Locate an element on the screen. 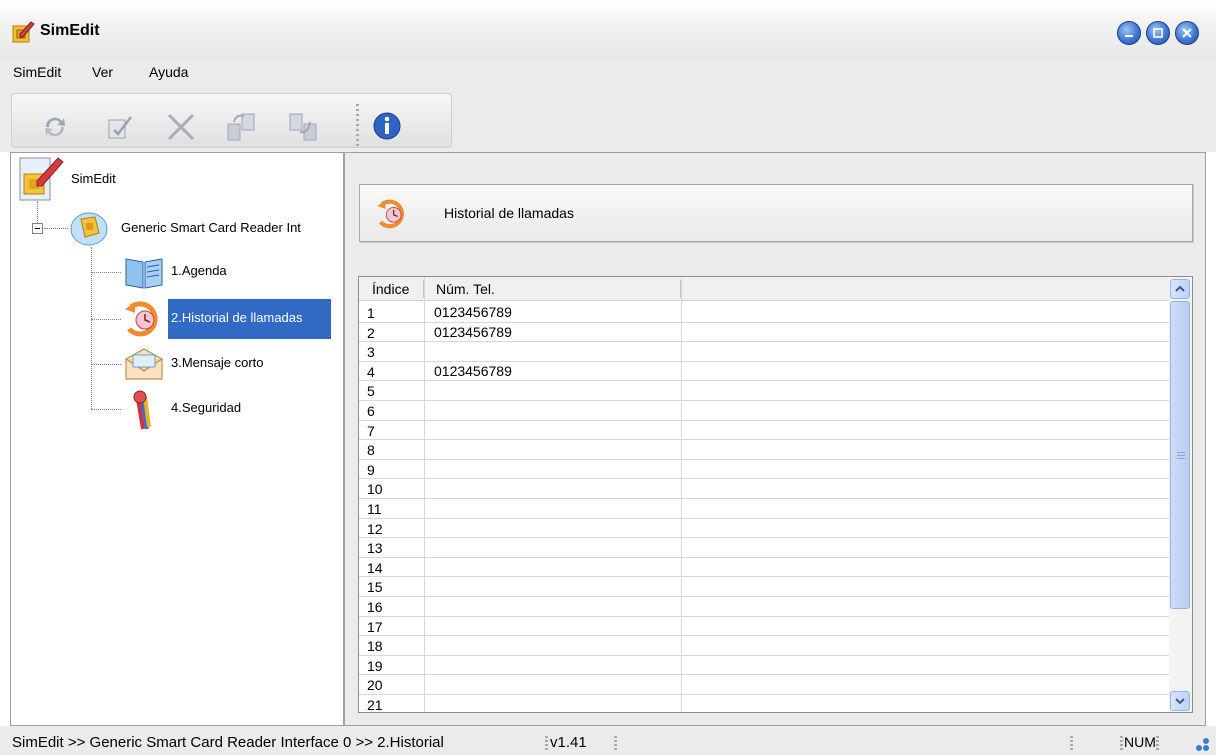  table-row: 6 is located at coordinates (764, 411).